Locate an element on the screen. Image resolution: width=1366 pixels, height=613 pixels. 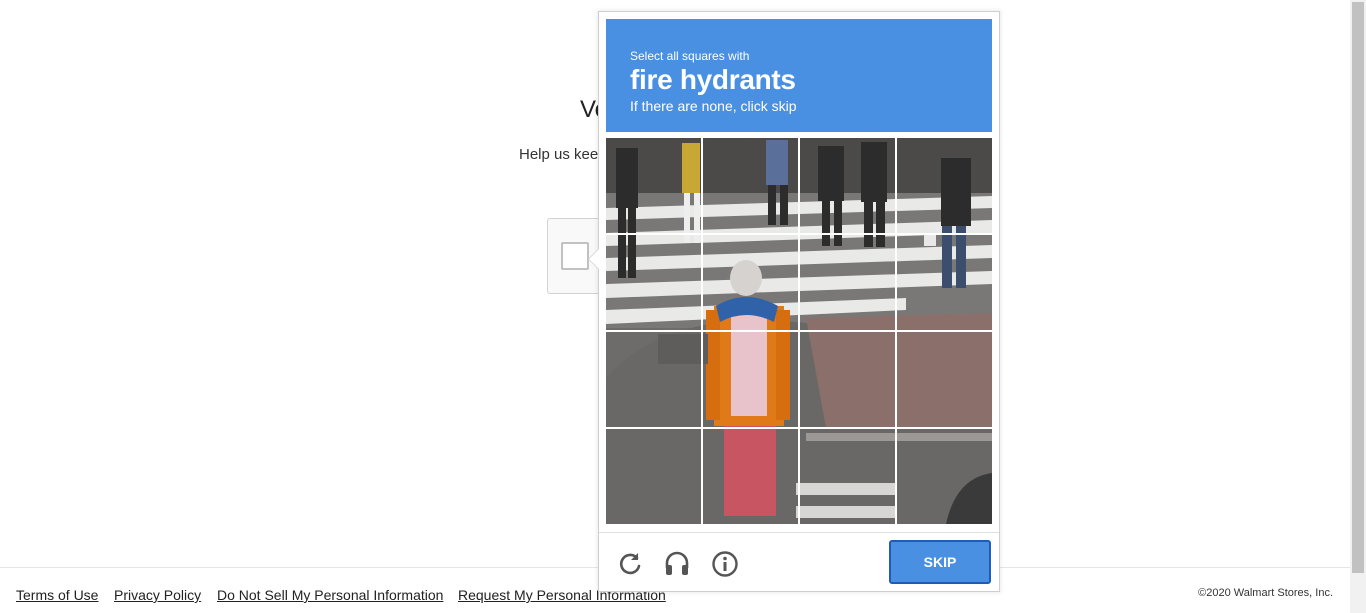
copyright: ©2020 Walmart Stores, Inc. is located at coordinates (1265, 593).